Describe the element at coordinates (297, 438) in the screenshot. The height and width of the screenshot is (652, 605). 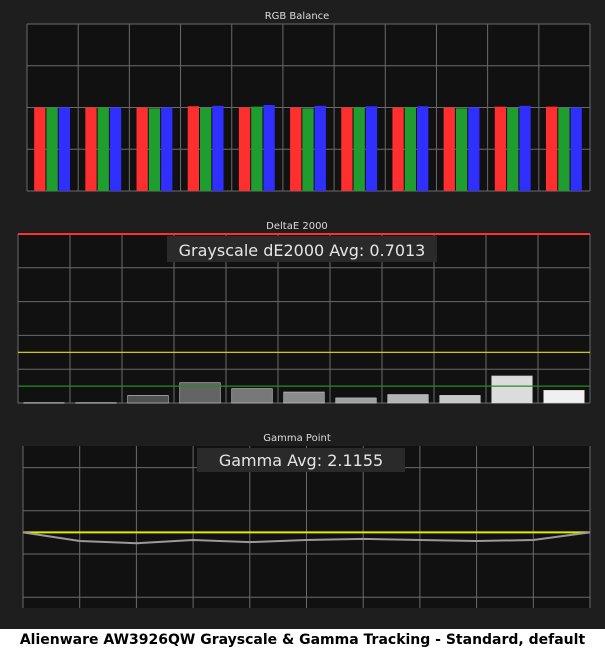
I see `gamma-chart-title: Gamma Point` at that location.